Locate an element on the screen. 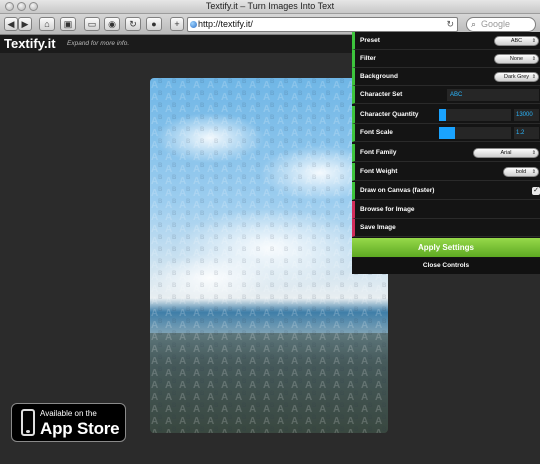  preset-label: Preset is located at coordinates (370, 40).